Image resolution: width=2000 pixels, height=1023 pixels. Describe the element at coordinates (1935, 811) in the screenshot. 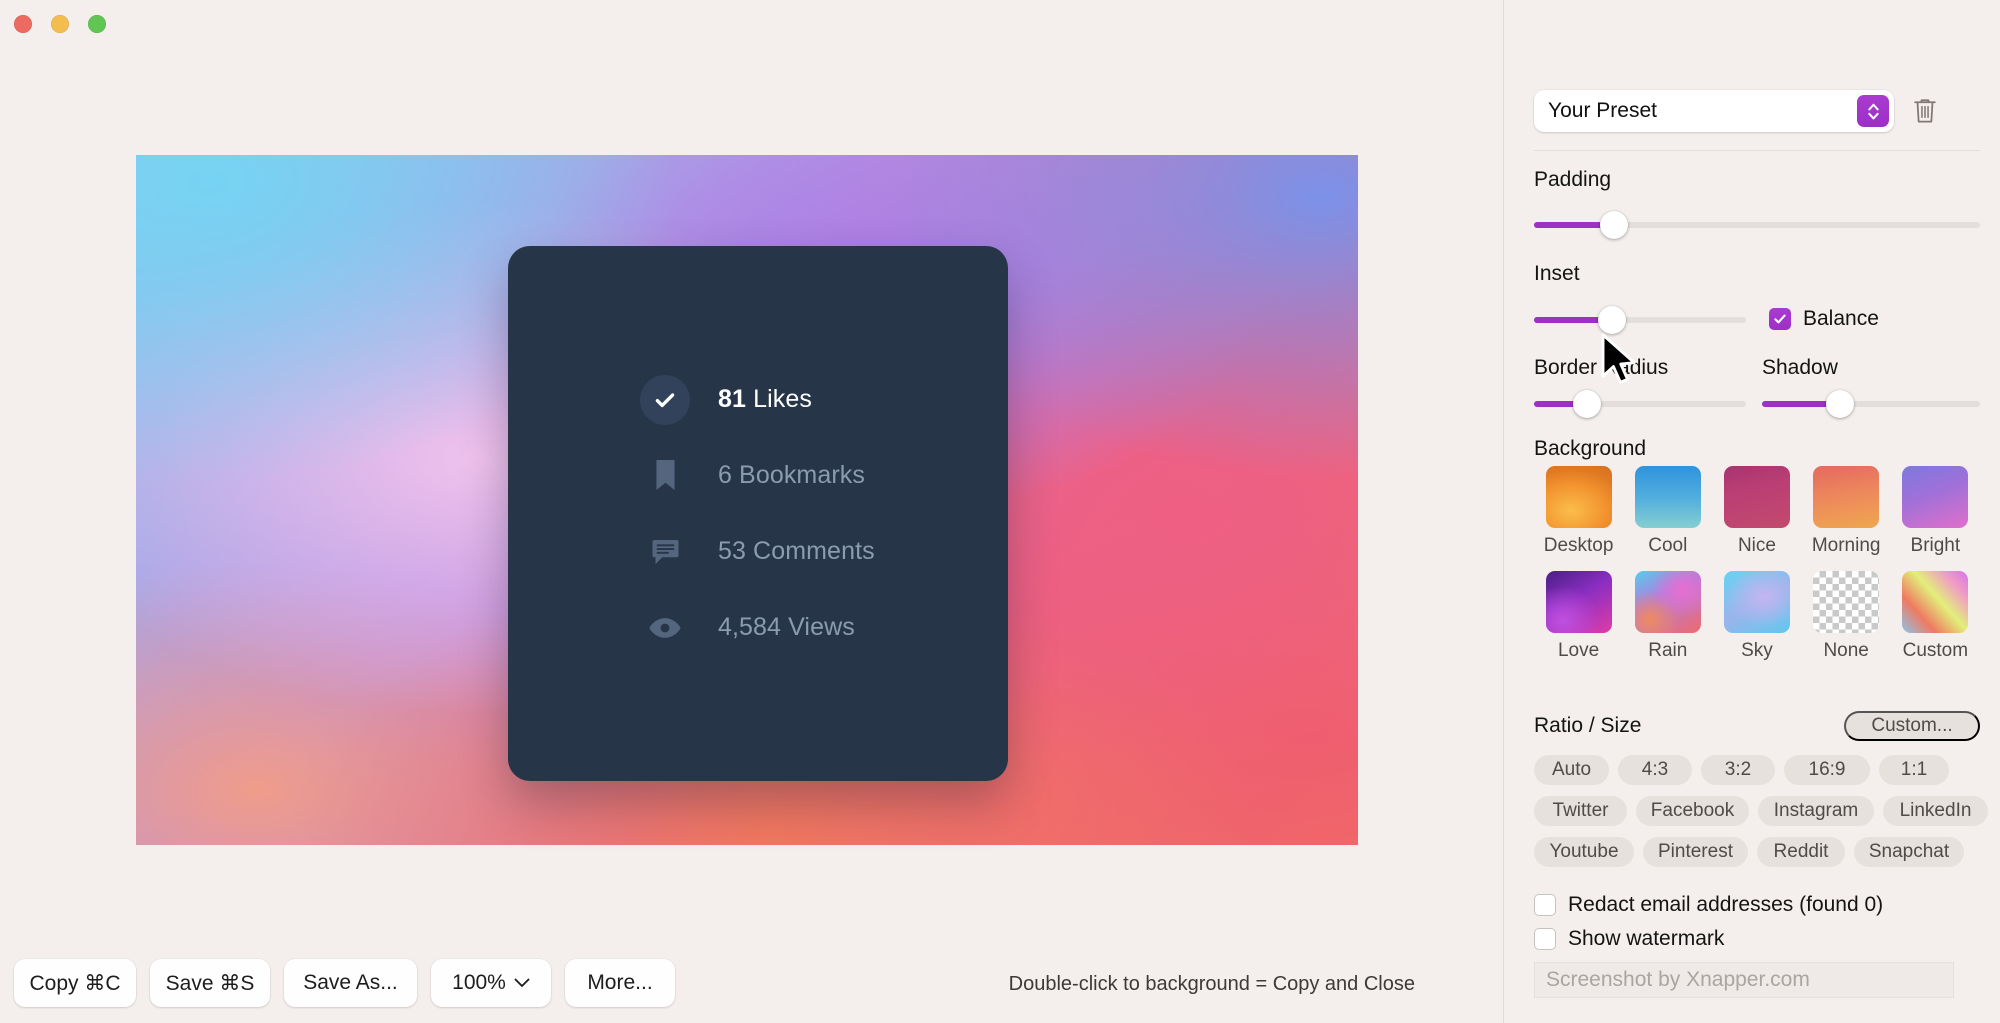

I see `ratio-pill-linkedin: LinkedIn` at that location.